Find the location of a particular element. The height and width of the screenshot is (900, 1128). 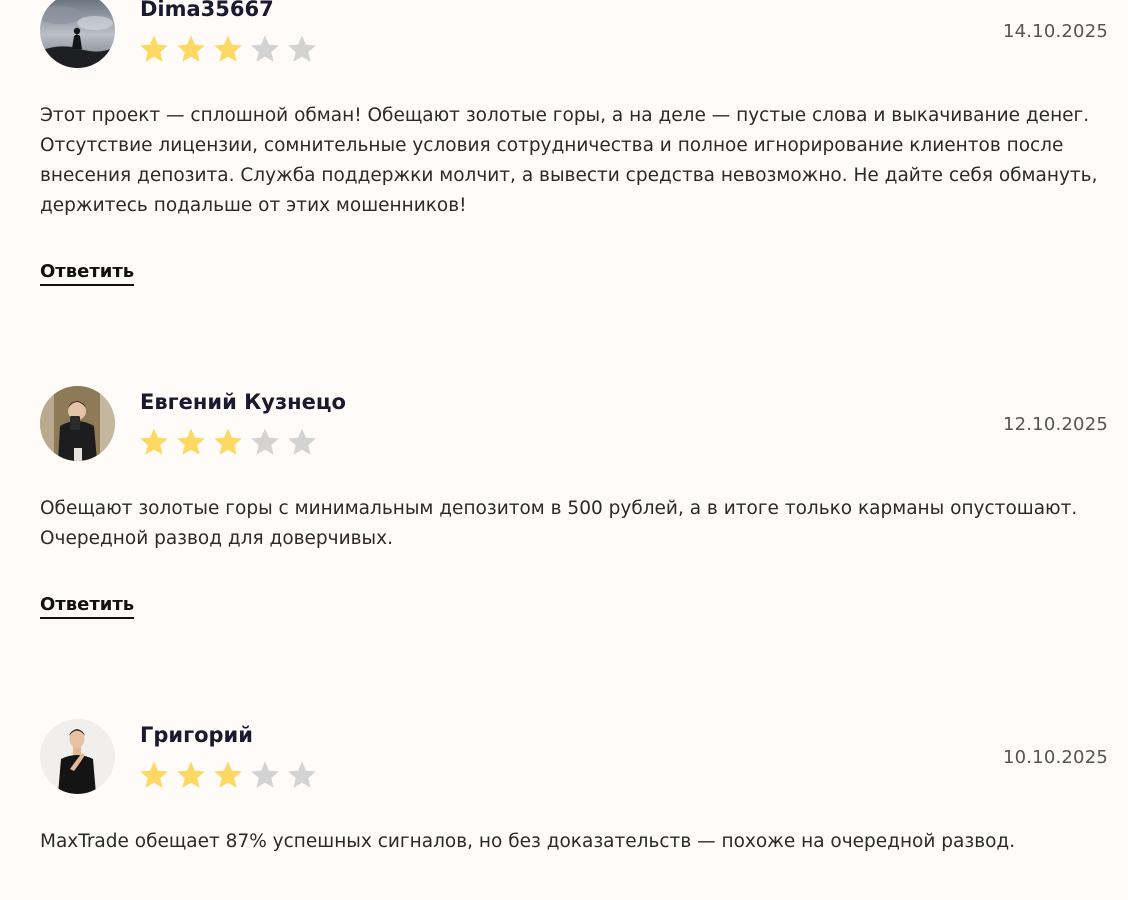

avatar-photo-man-black-shirt is located at coordinates (77, 756).